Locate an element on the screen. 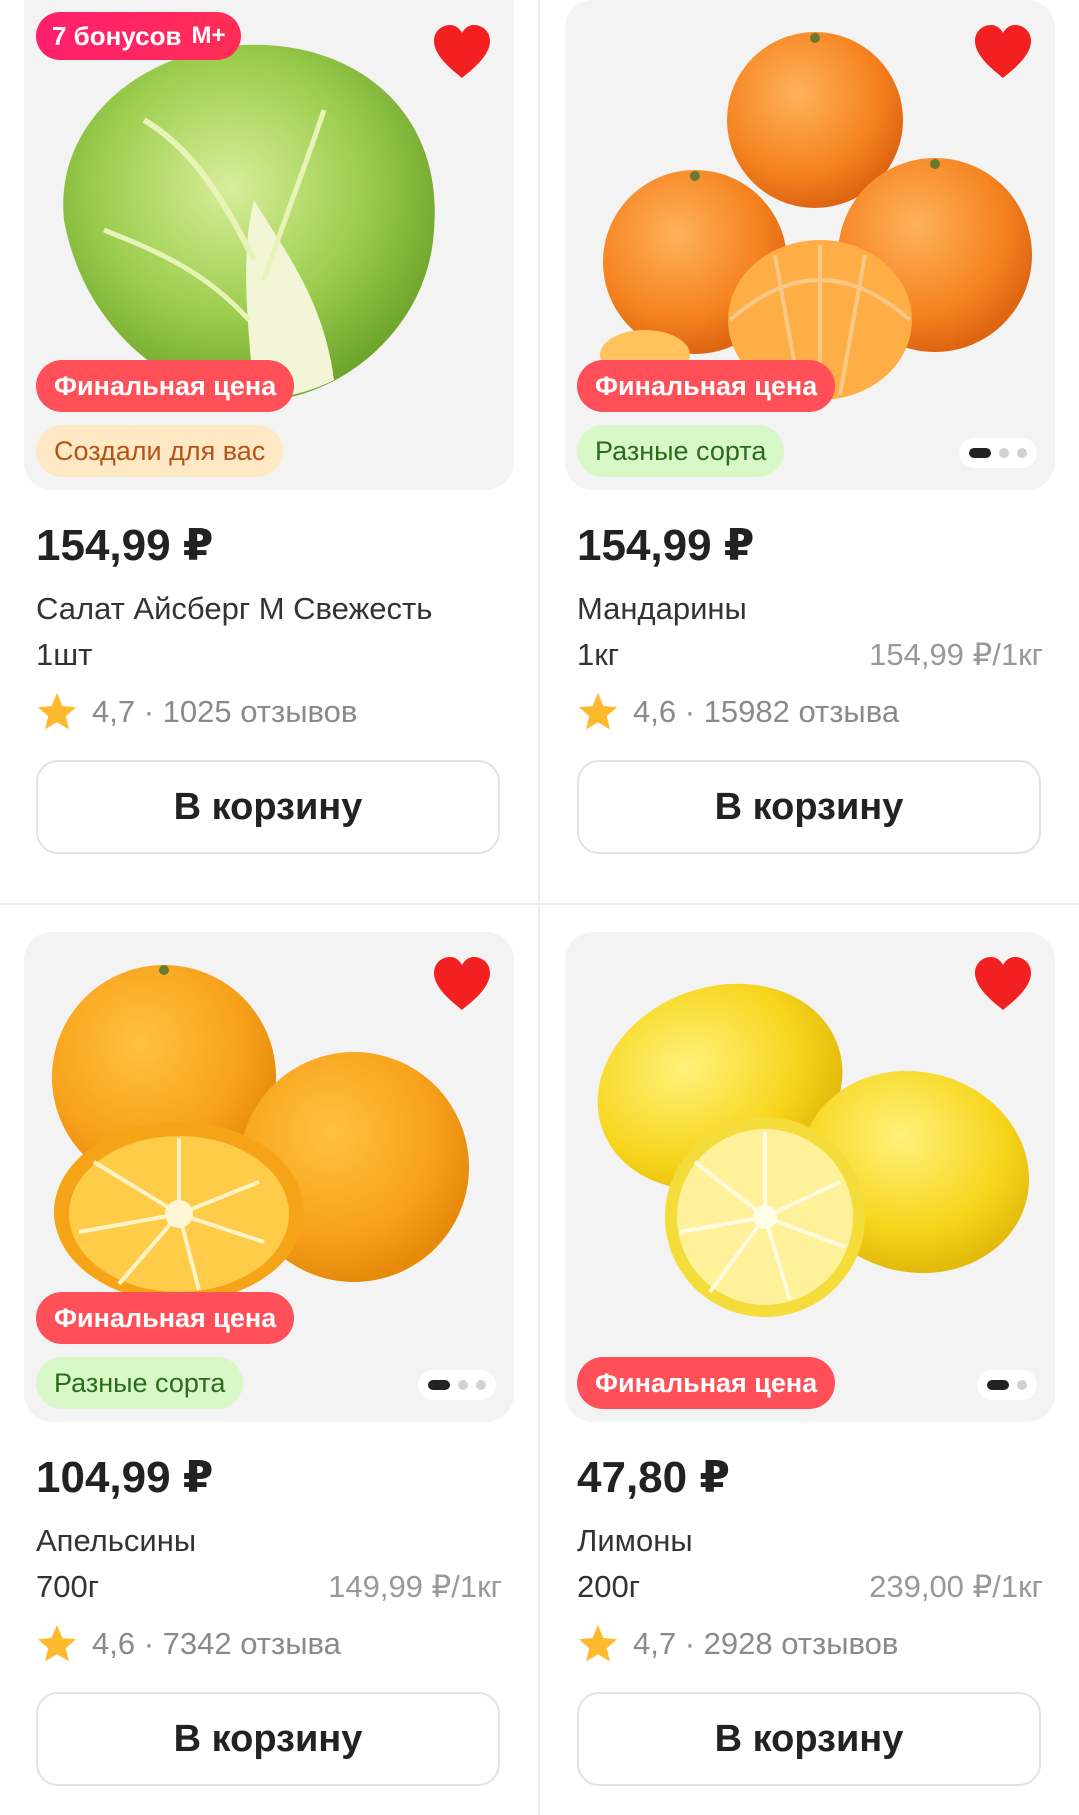  product-meta: 1шт is located at coordinates (269, 655).